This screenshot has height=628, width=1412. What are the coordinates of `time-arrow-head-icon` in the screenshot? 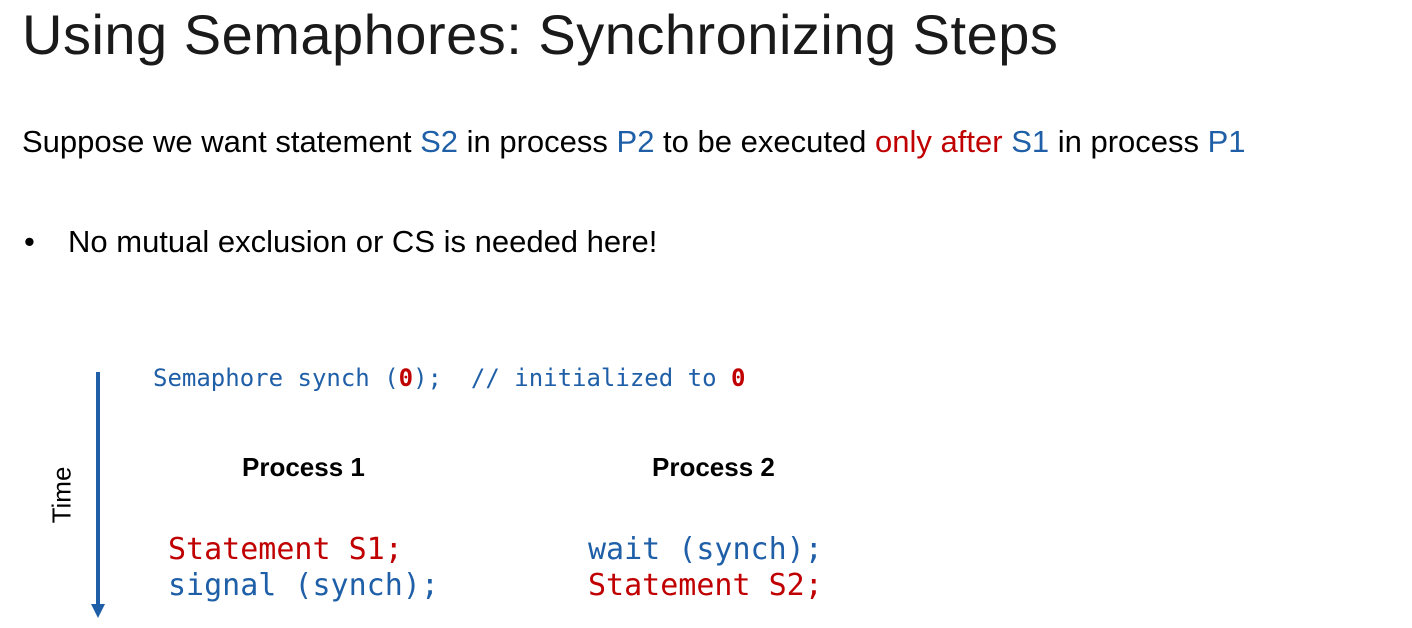 It's located at (98, 611).